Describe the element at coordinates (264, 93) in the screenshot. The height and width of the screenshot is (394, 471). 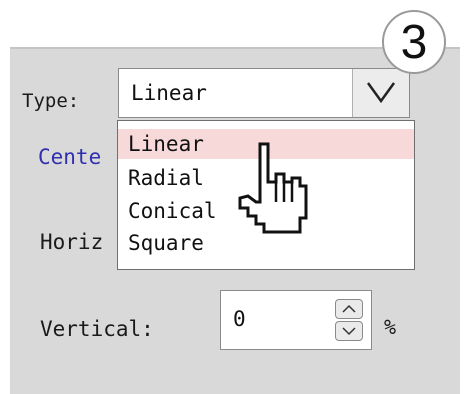
I see `type-select: Linear` at that location.